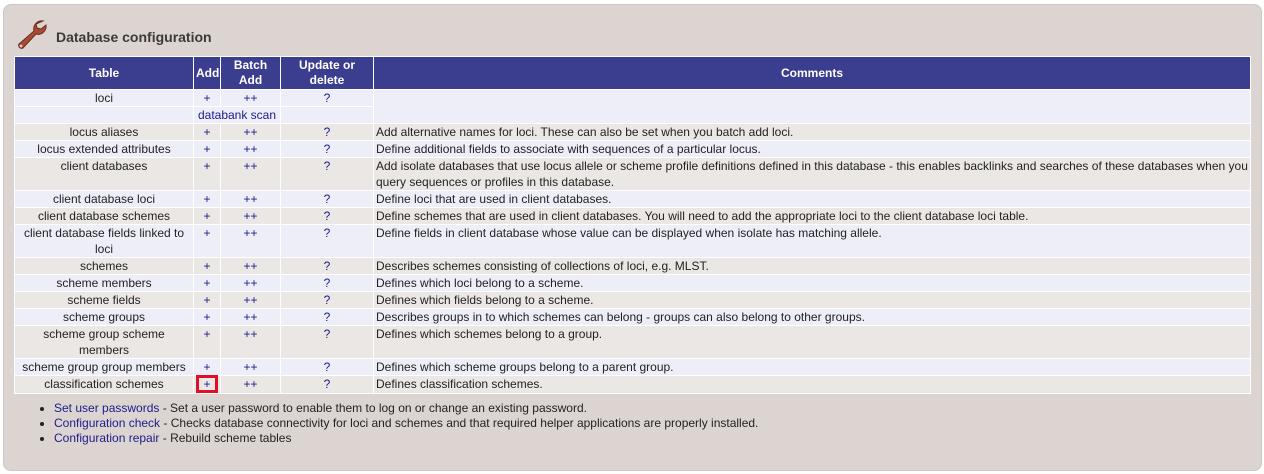 The width and height of the screenshot is (1264, 474). I want to click on table-name: client databases, so click(104, 174).